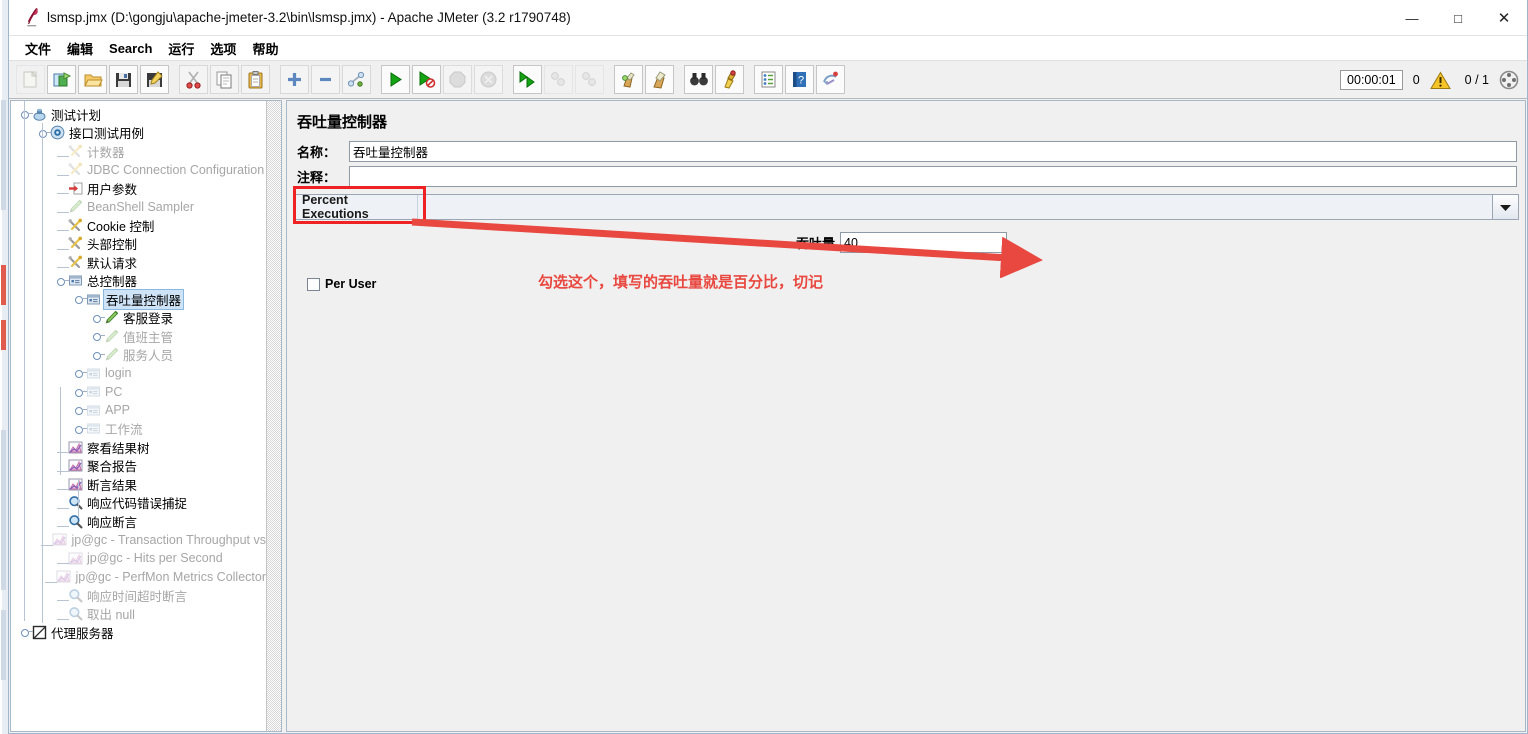 The image size is (1528, 734). I want to click on assertion-magnifier-icon, so click(75, 595).